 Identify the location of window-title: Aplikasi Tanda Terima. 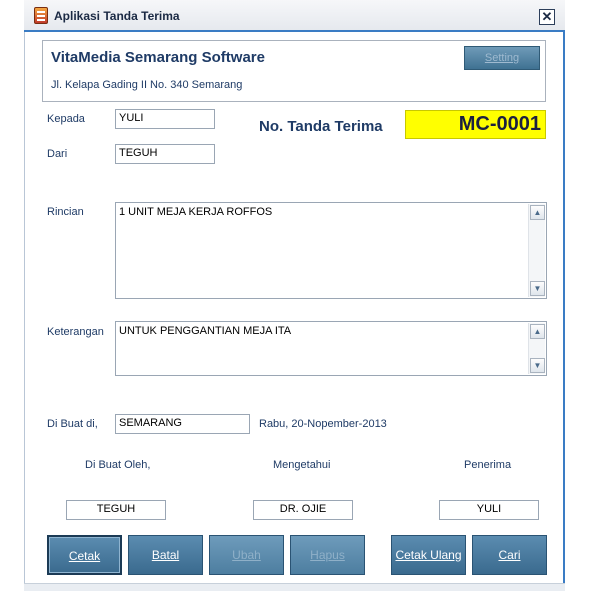
(117, 16).